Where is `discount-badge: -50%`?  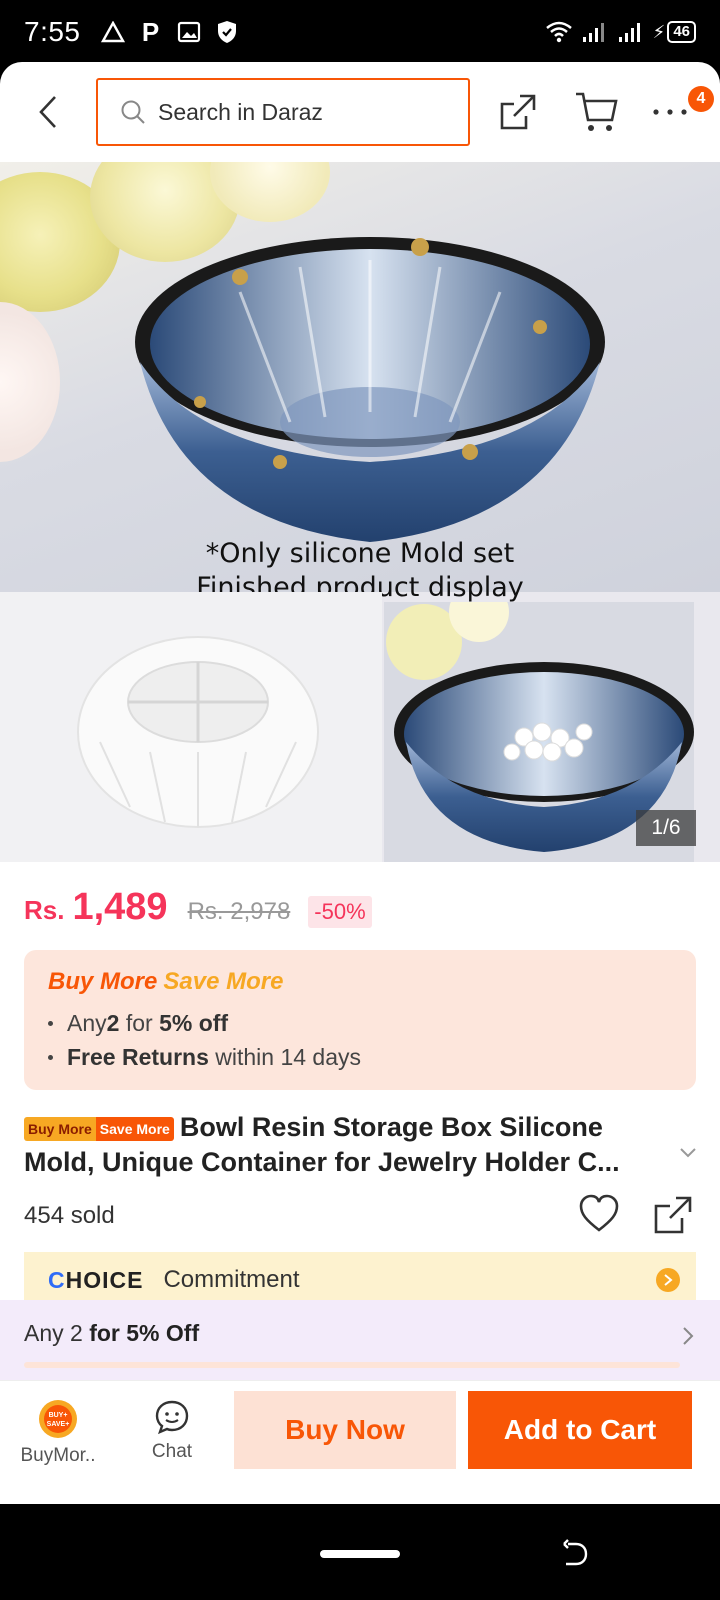 discount-badge: -50% is located at coordinates (340, 912).